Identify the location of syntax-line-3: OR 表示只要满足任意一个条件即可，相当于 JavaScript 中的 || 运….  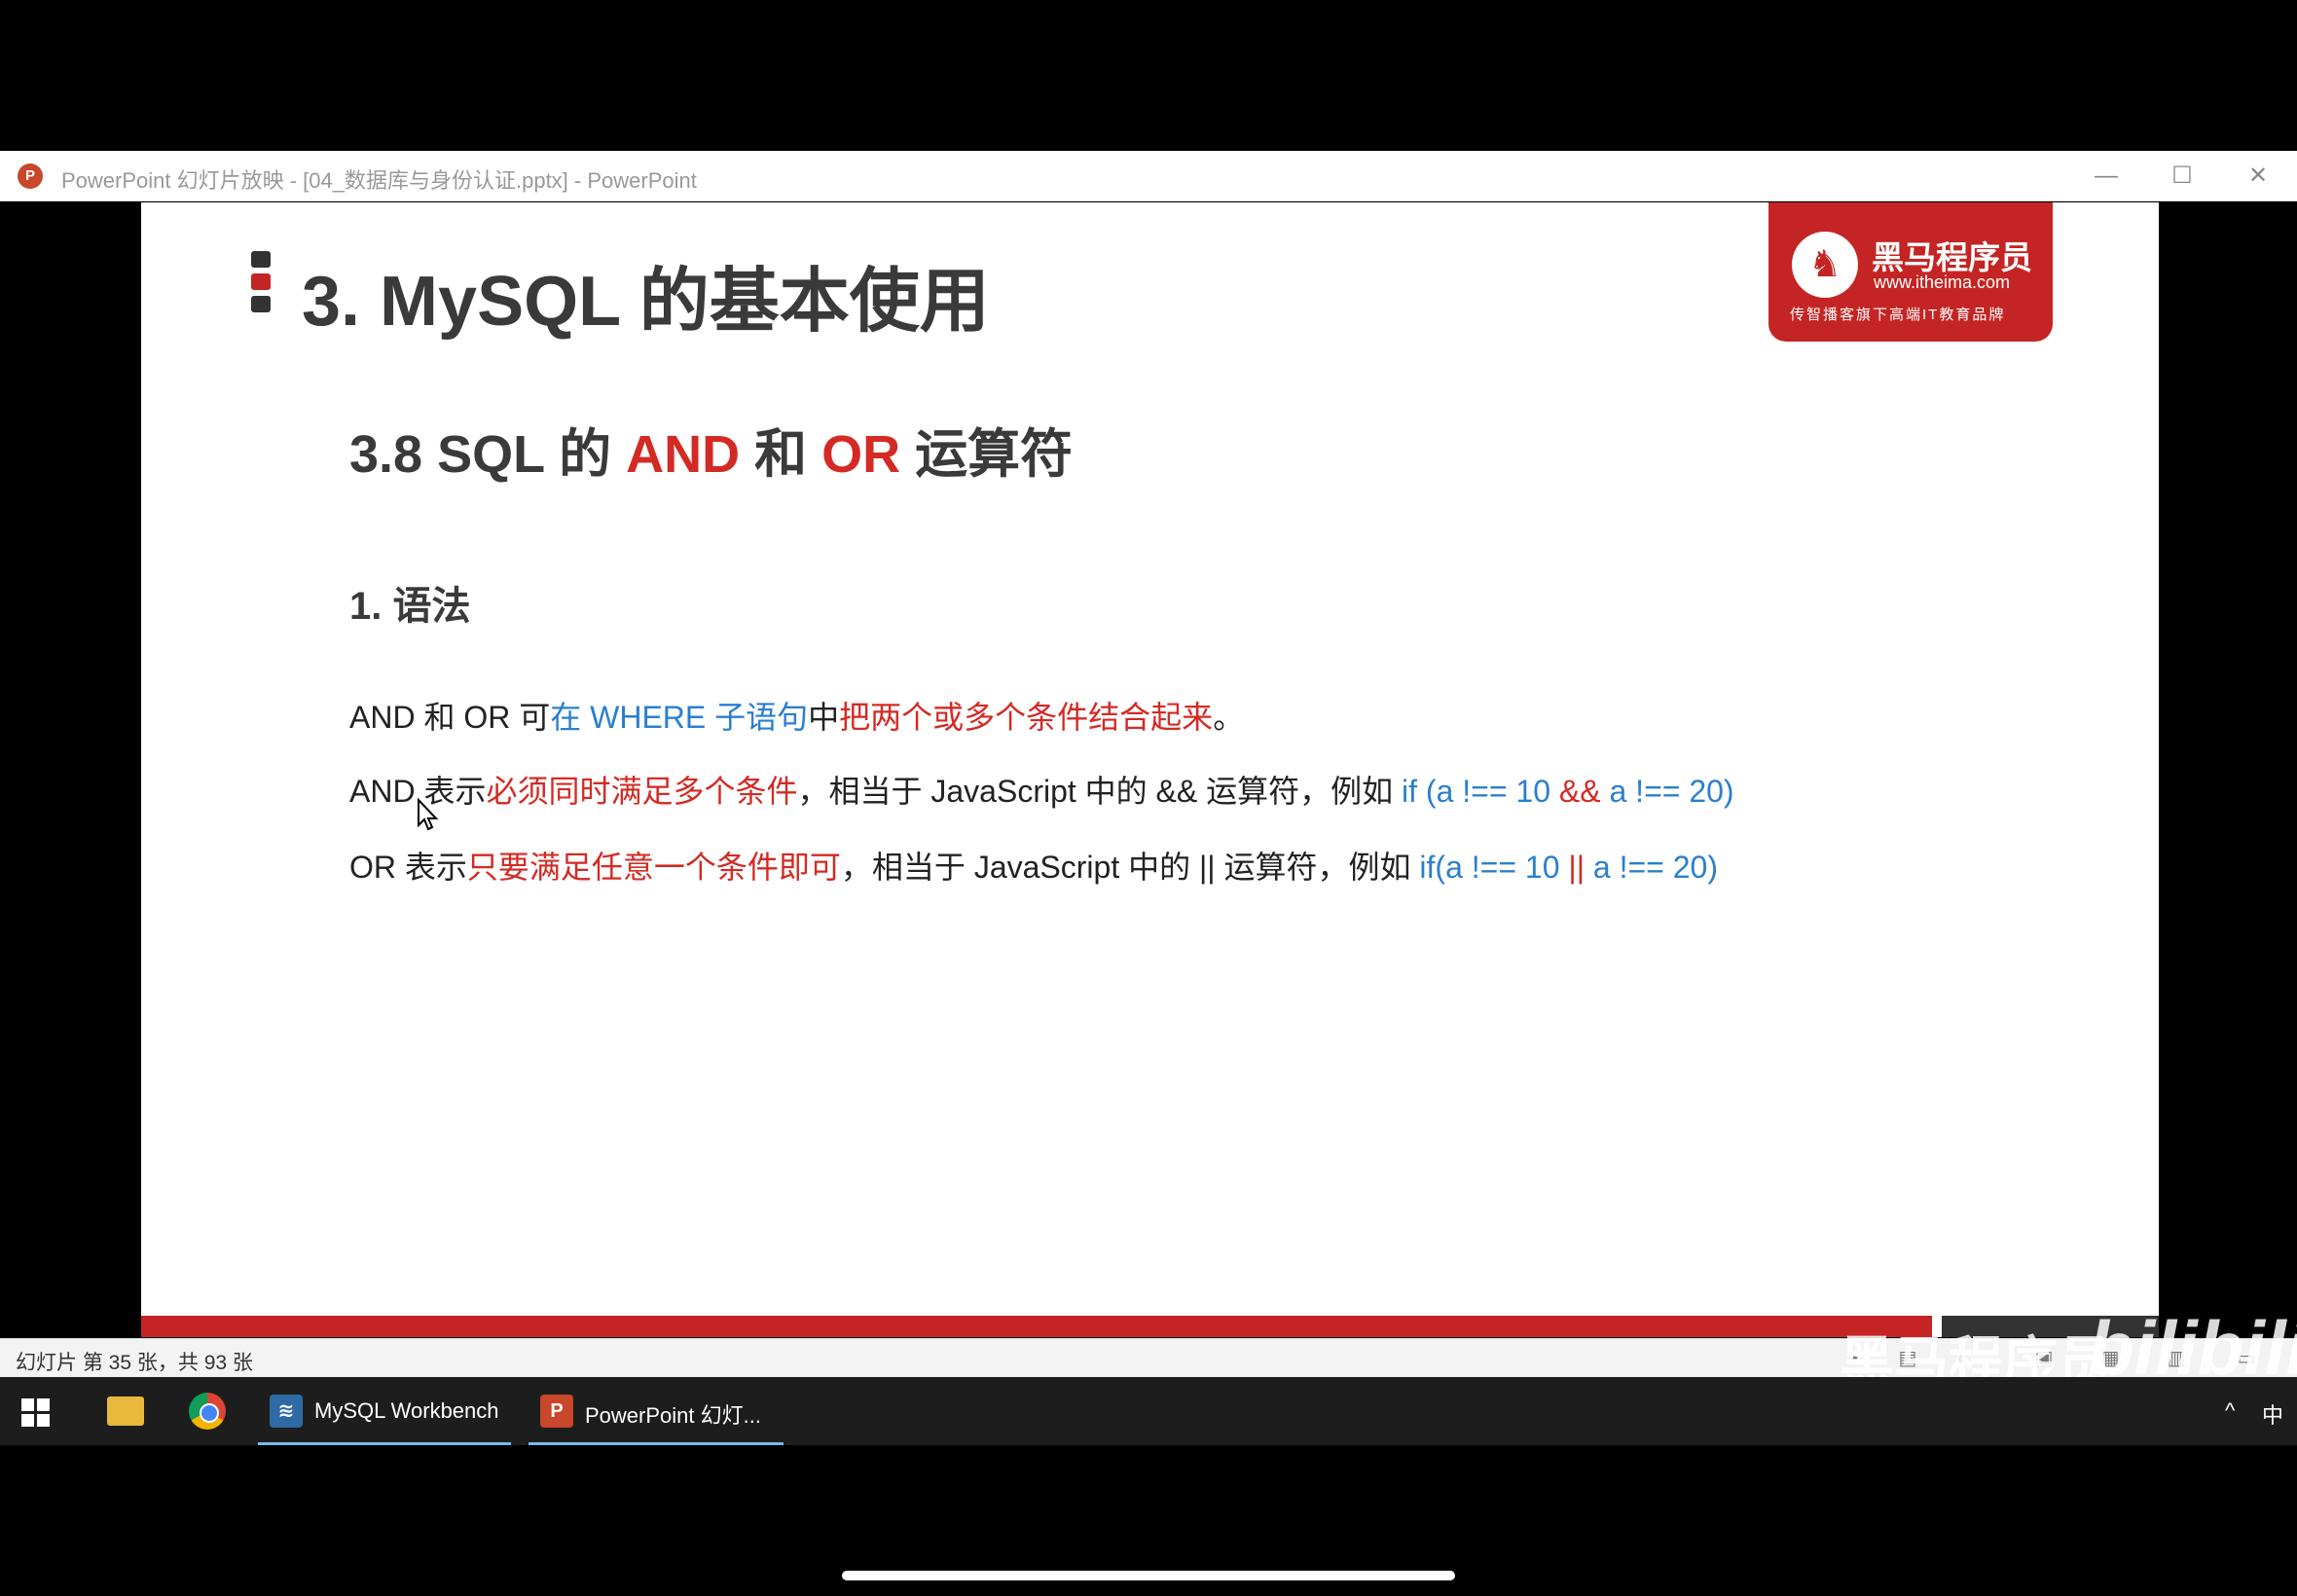
(1033, 866).